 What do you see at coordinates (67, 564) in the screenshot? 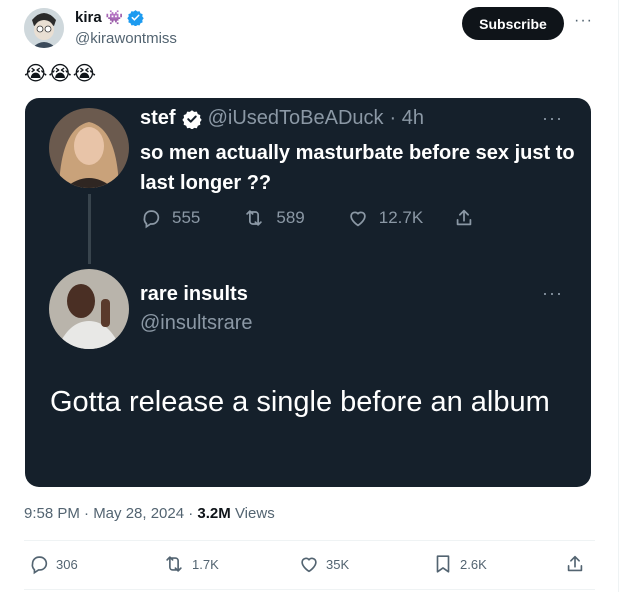
I see `reply-count: 306` at bounding box center [67, 564].